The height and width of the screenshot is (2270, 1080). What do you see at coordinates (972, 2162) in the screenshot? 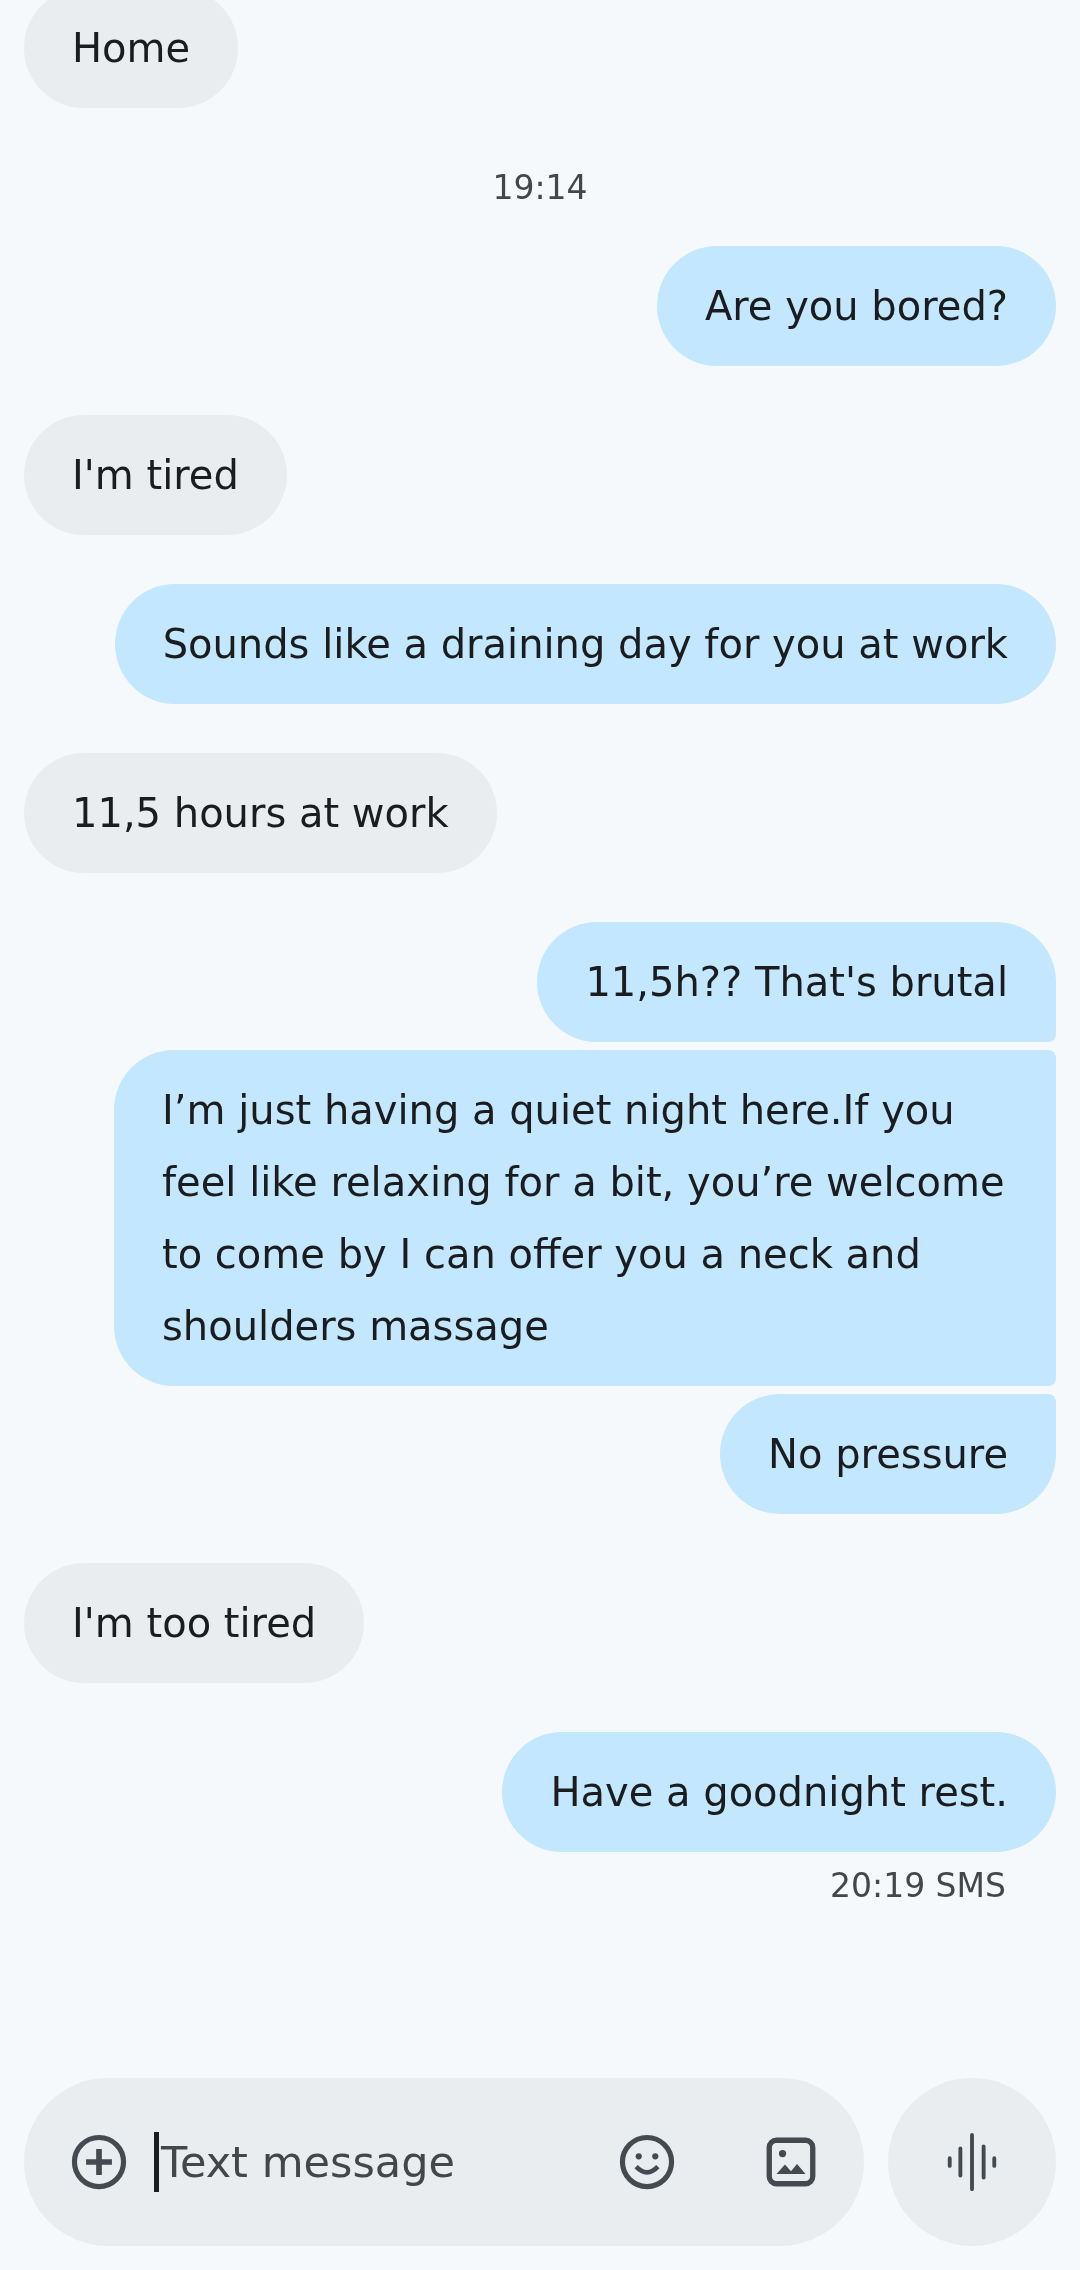
I see `waveform-icon` at bounding box center [972, 2162].